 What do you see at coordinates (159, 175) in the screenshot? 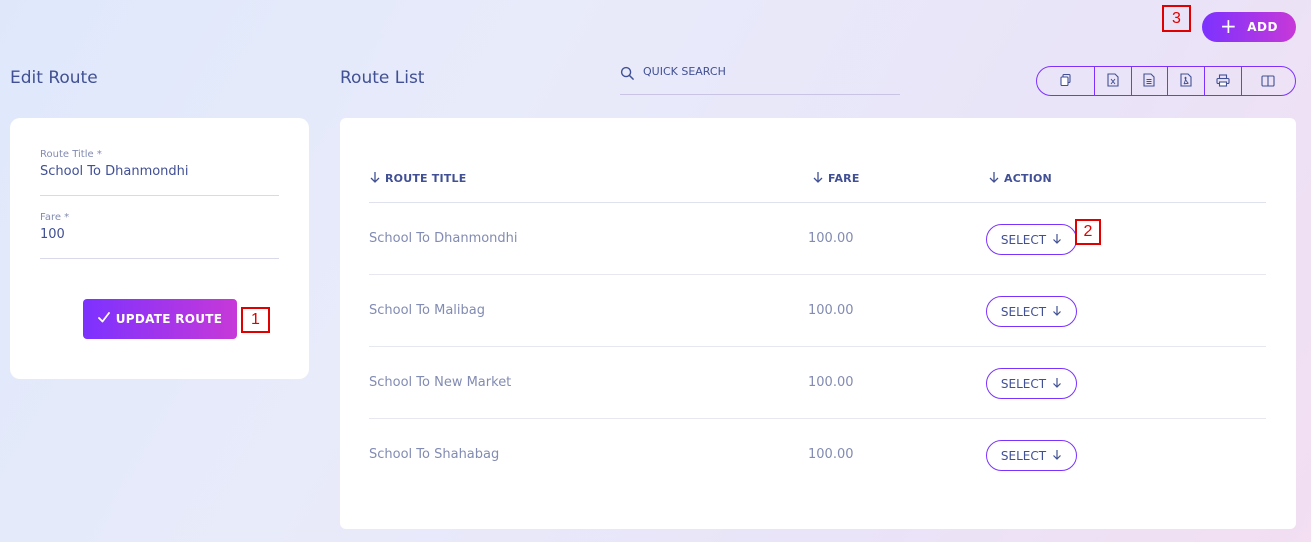
I see `route-title-input: School To Dhanmondhi` at bounding box center [159, 175].